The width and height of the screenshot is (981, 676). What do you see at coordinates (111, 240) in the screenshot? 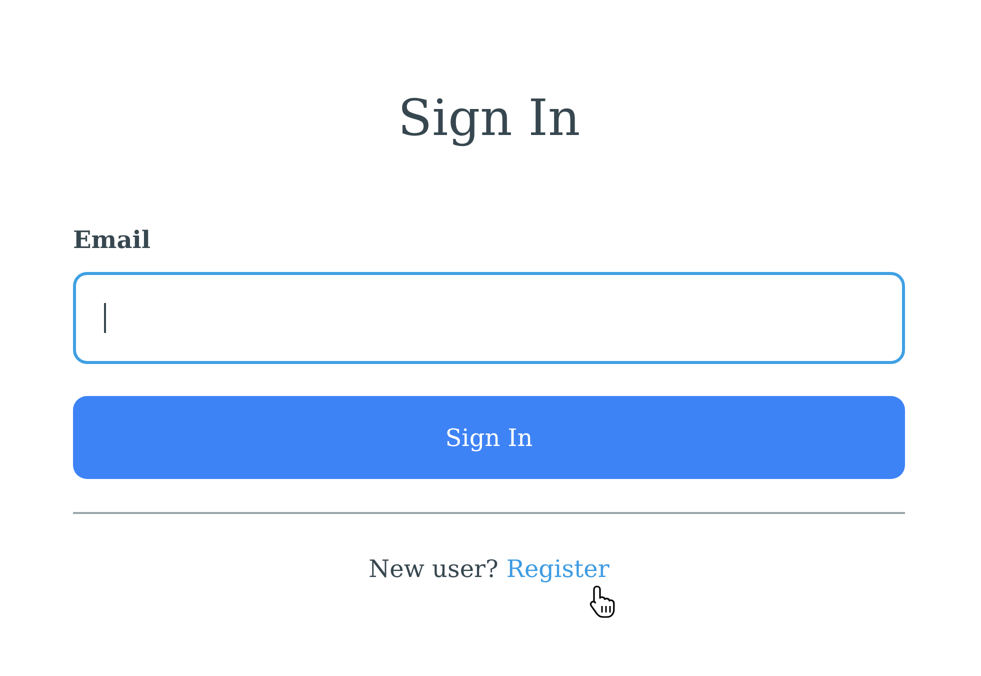
I see `field-label: Email` at bounding box center [111, 240].